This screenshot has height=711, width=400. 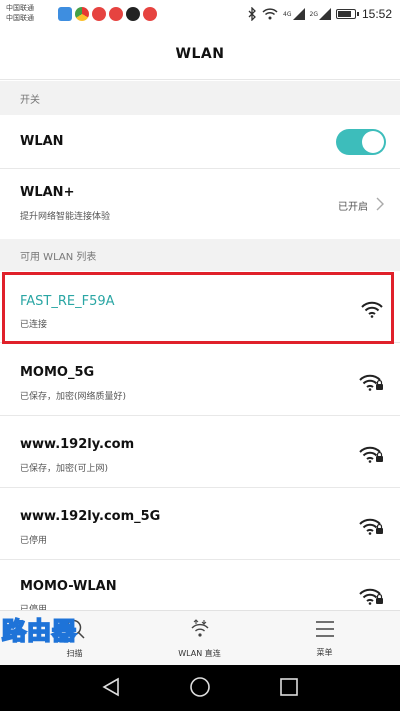 What do you see at coordinates (372, 311) in the screenshot?
I see `wifi-signal-icon` at bounding box center [372, 311].